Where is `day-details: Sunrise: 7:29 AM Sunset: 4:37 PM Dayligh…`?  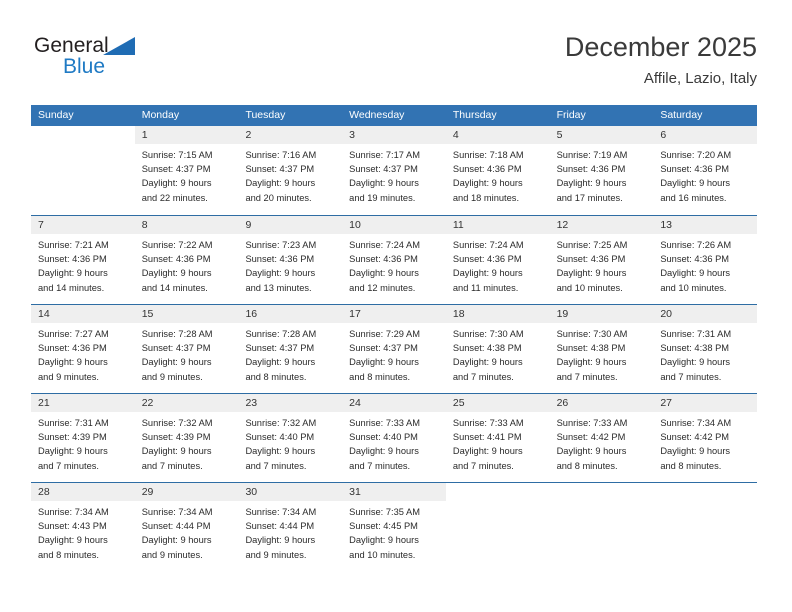 day-details: Sunrise: 7:29 AM Sunset: 4:37 PM Dayligh… is located at coordinates (394, 353).